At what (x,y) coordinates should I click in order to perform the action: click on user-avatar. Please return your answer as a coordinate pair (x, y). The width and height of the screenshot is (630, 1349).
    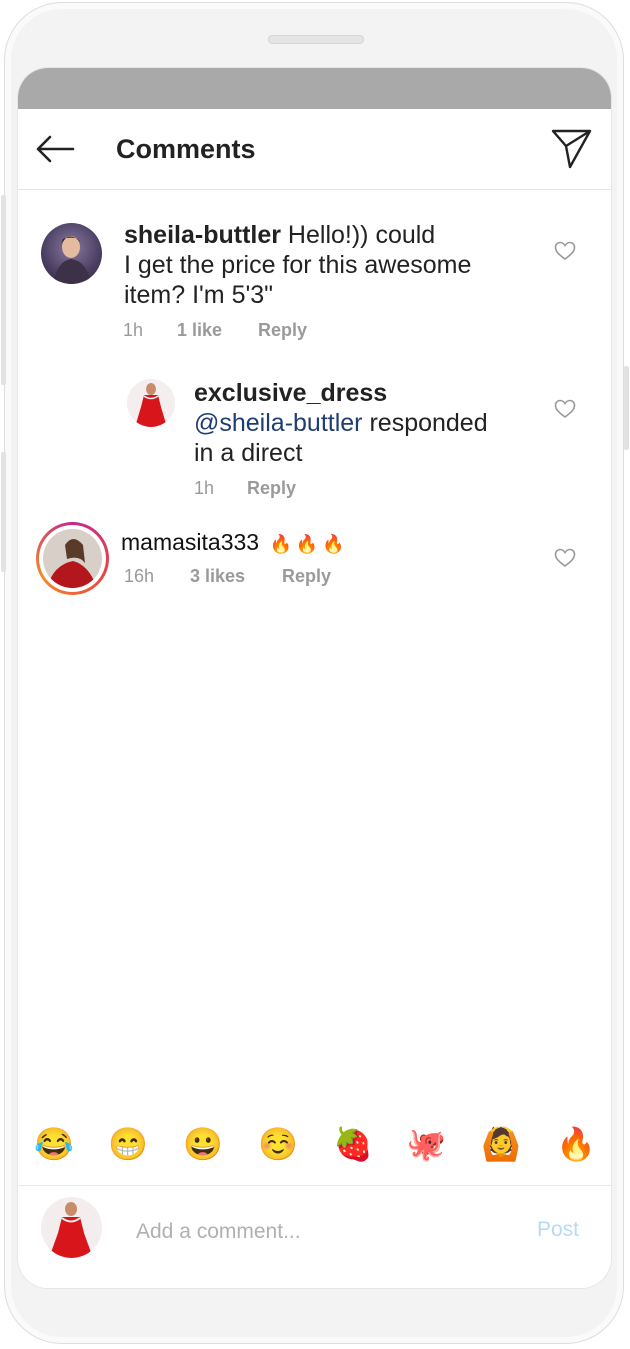
    Looking at the image, I should click on (71, 1227).